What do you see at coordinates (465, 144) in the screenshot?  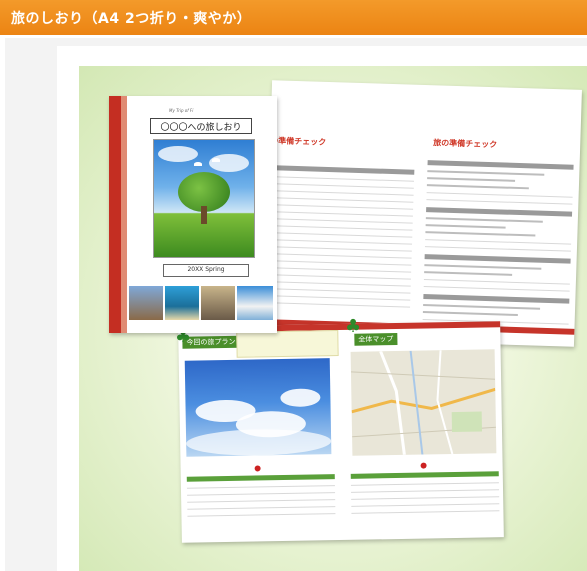 I see `checklist-title-right: 旅の準備チェック` at bounding box center [465, 144].